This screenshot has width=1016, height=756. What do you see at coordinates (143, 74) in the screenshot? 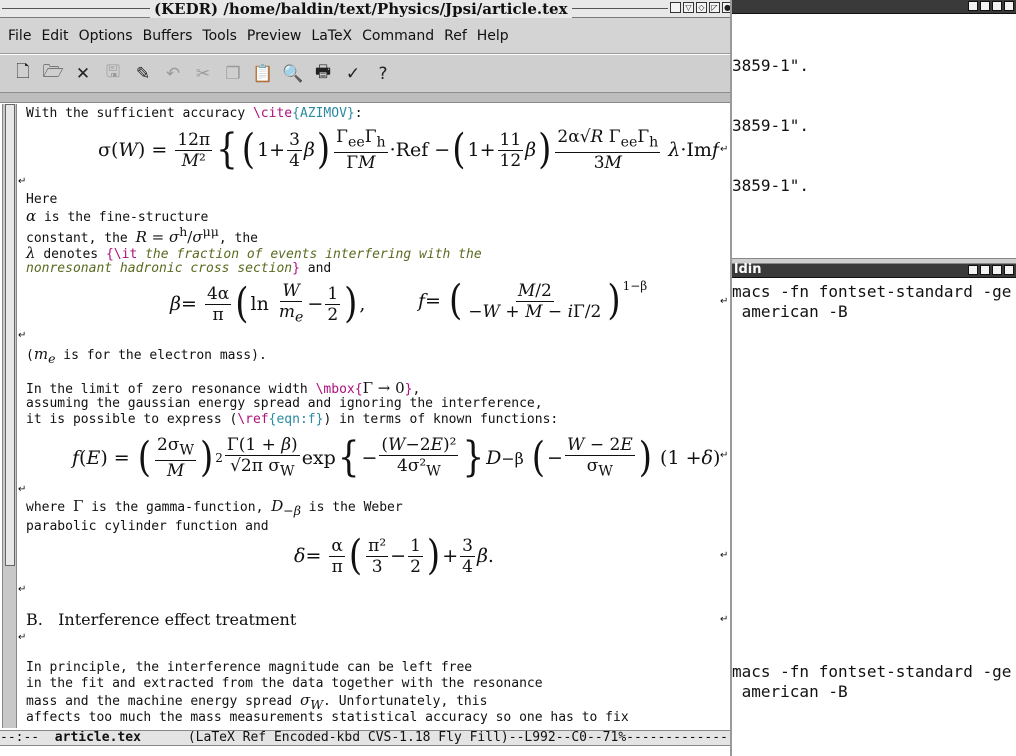
I see `save-as-icon: ✎` at bounding box center [143, 74].